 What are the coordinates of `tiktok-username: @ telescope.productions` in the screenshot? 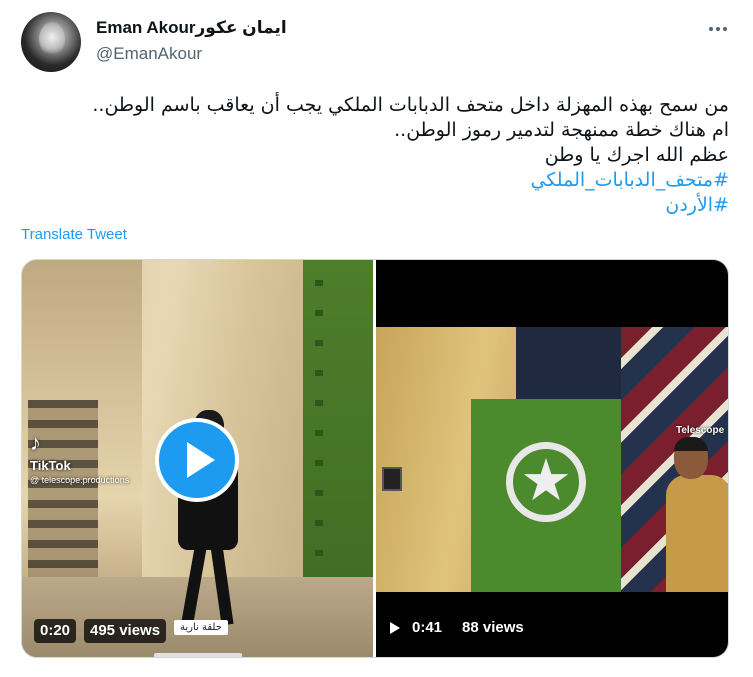 It's located at (80, 480).